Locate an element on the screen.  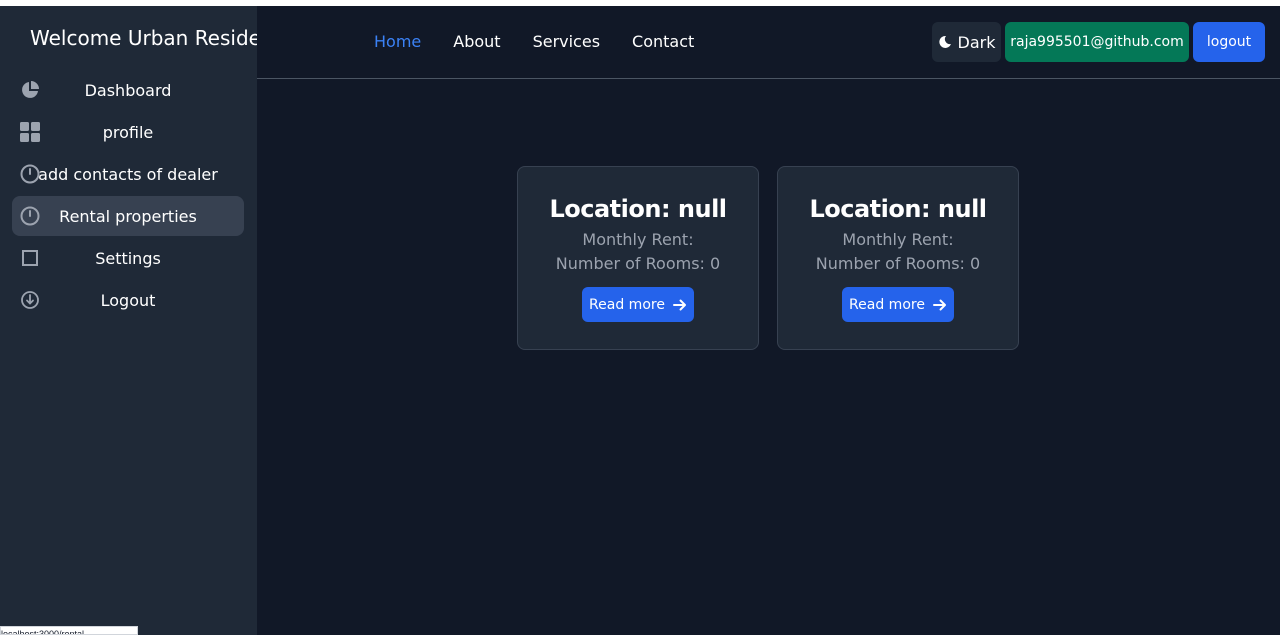
sidebar-item-rental-properties: Rental properties is located at coordinates (128, 216).